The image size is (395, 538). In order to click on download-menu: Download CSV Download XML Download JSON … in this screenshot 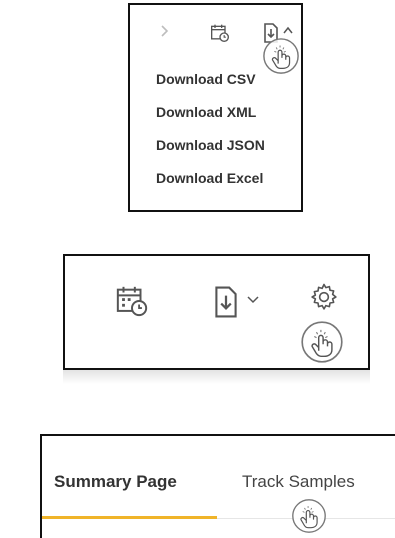, I will do `click(215, 129)`.